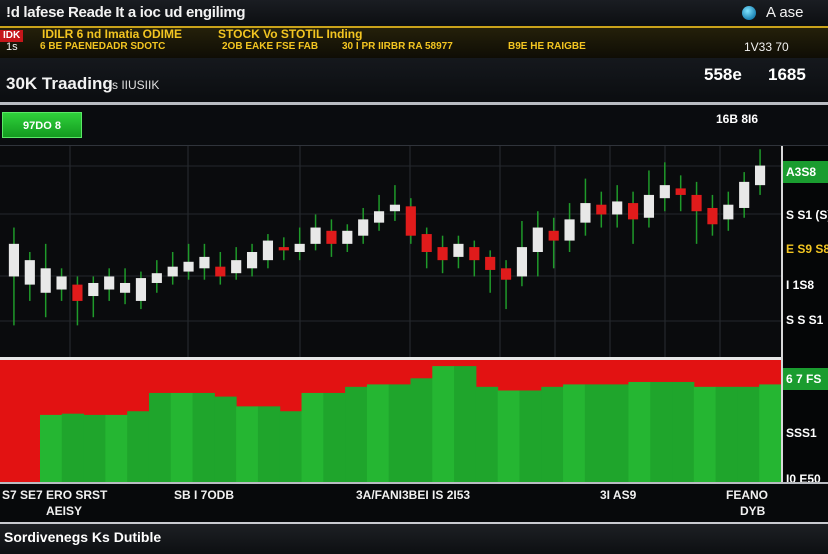 The height and width of the screenshot is (554, 828). I want to click on toolbar-right-text: 16B 8I6, so click(737, 119).